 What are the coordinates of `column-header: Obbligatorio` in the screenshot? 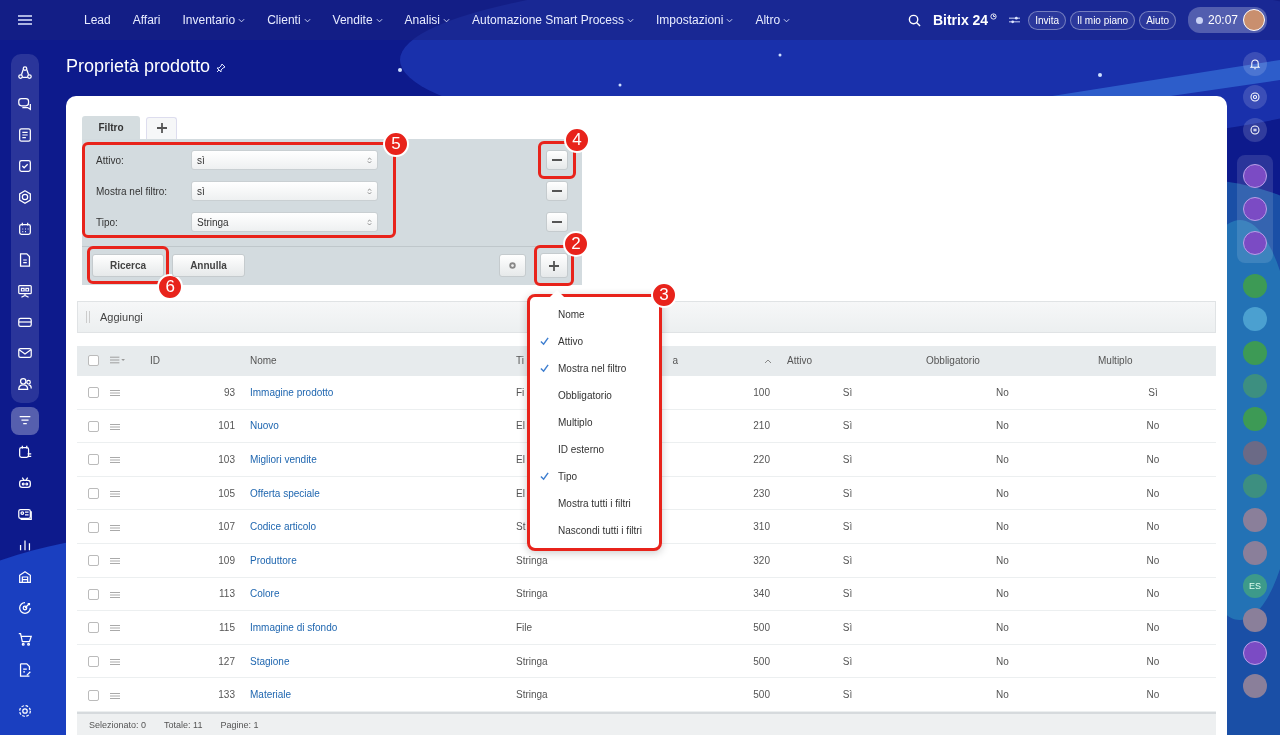 It's located at (953, 361).